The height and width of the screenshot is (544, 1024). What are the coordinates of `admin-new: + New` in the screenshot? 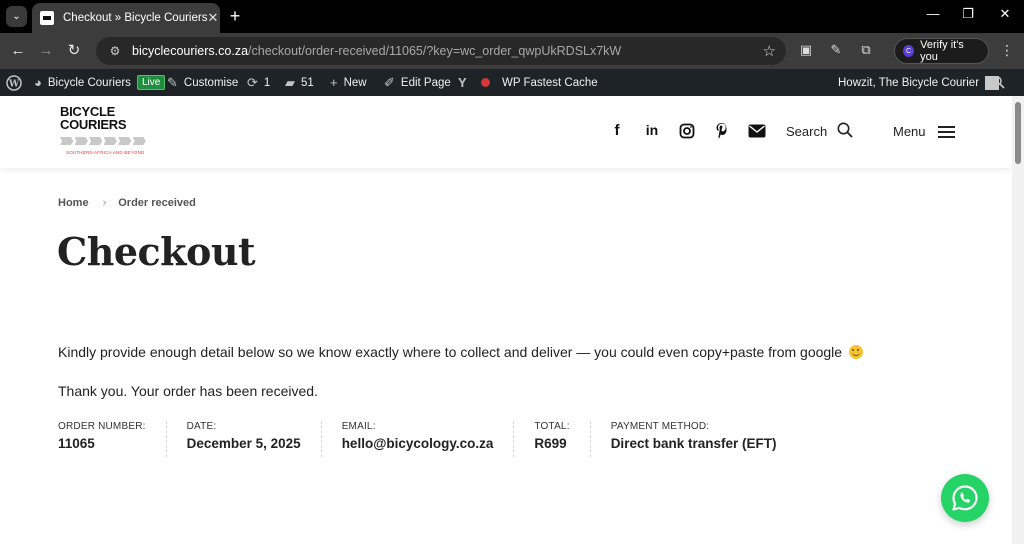 It's located at (348, 82).